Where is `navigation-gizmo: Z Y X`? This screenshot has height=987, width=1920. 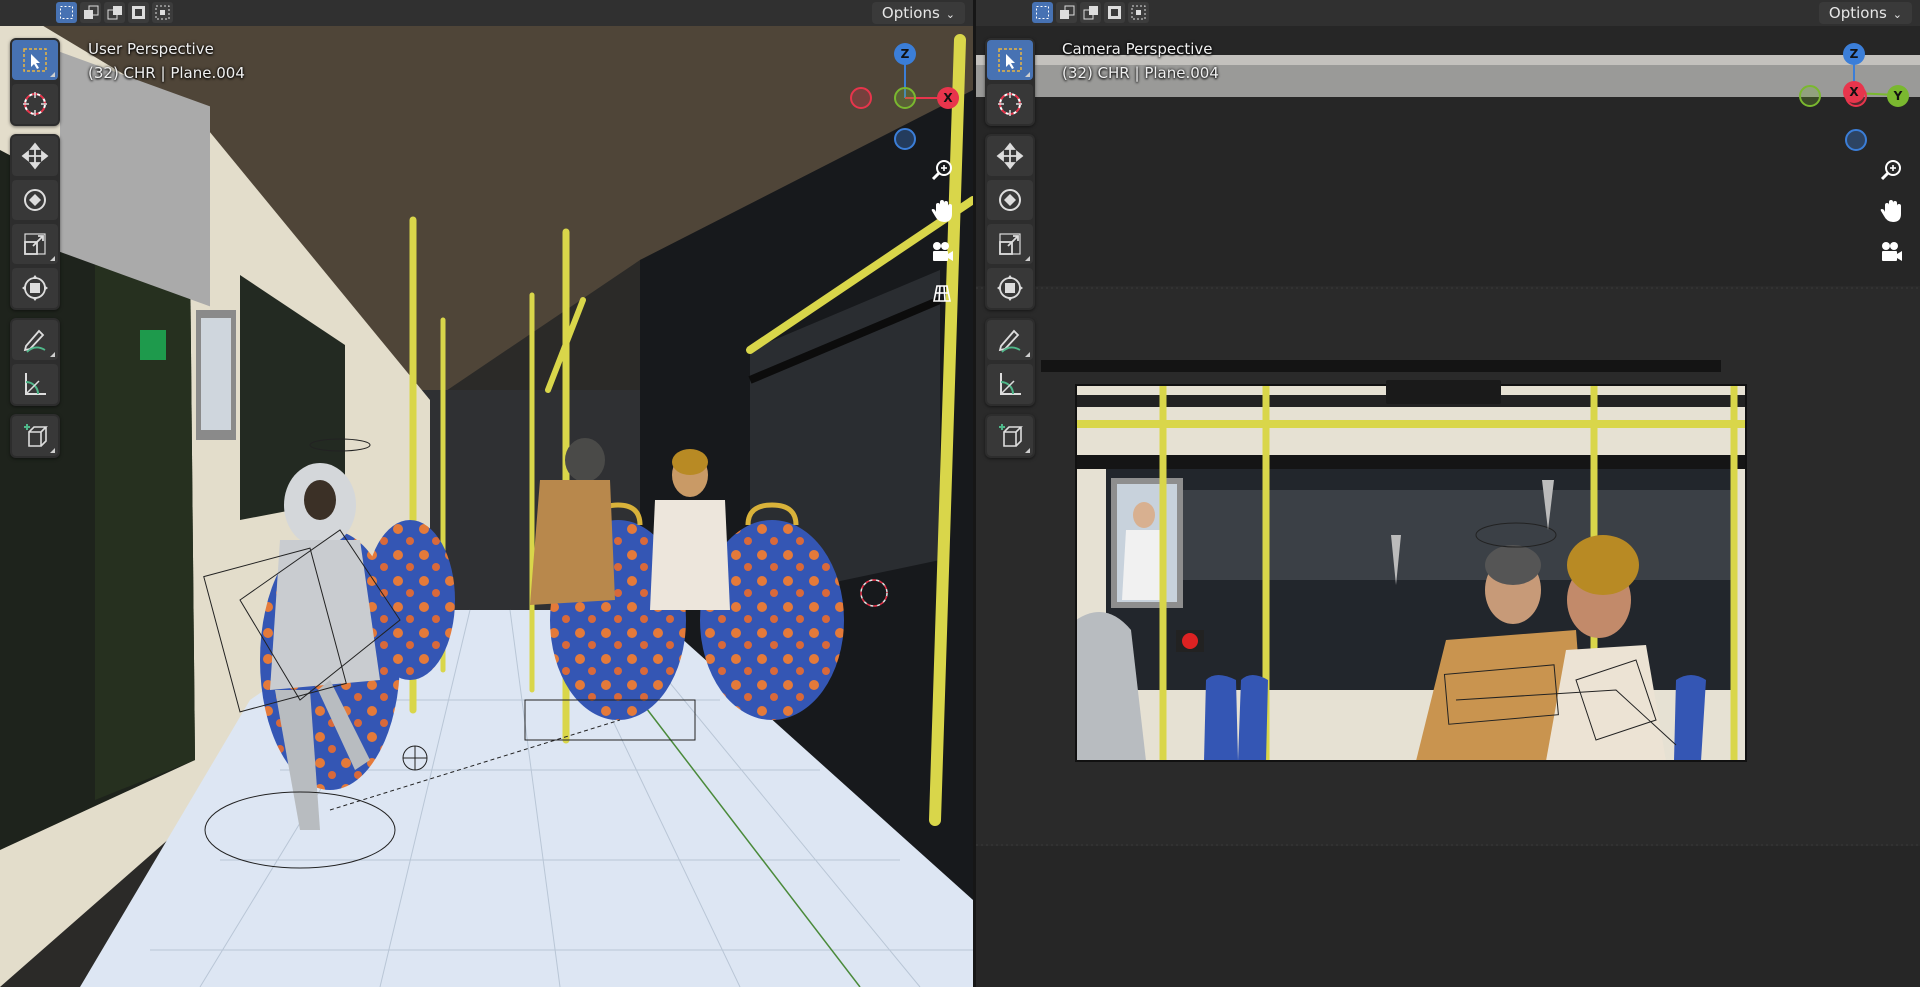 navigation-gizmo: Z Y X is located at coordinates (1854, 100).